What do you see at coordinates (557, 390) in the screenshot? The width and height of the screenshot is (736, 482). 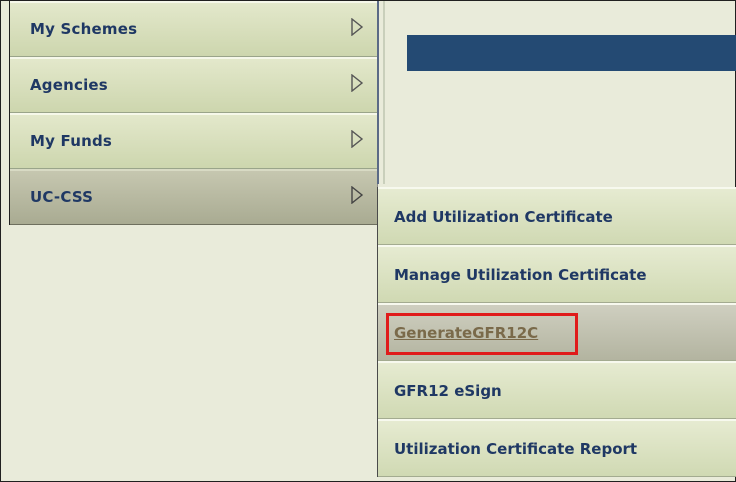 I see `submenu-item-gfr12-esign: GFR12 eSign` at bounding box center [557, 390].